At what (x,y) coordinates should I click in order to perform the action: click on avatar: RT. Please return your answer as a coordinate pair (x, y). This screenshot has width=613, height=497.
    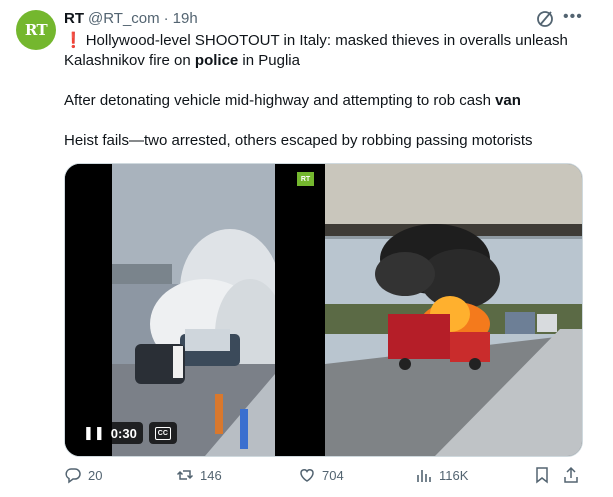
    Looking at the image, I should click on (36, 30).